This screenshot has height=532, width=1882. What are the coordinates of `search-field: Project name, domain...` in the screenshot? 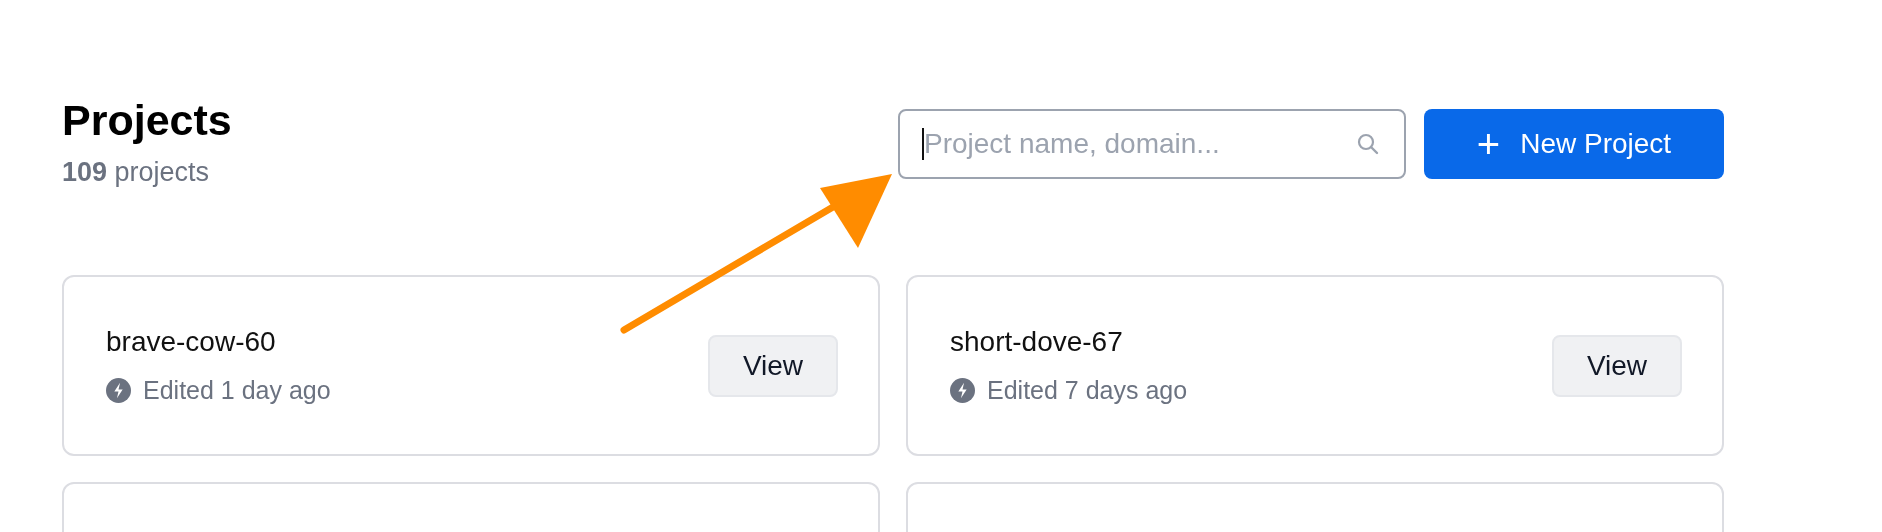 It's located at (1152, 144).